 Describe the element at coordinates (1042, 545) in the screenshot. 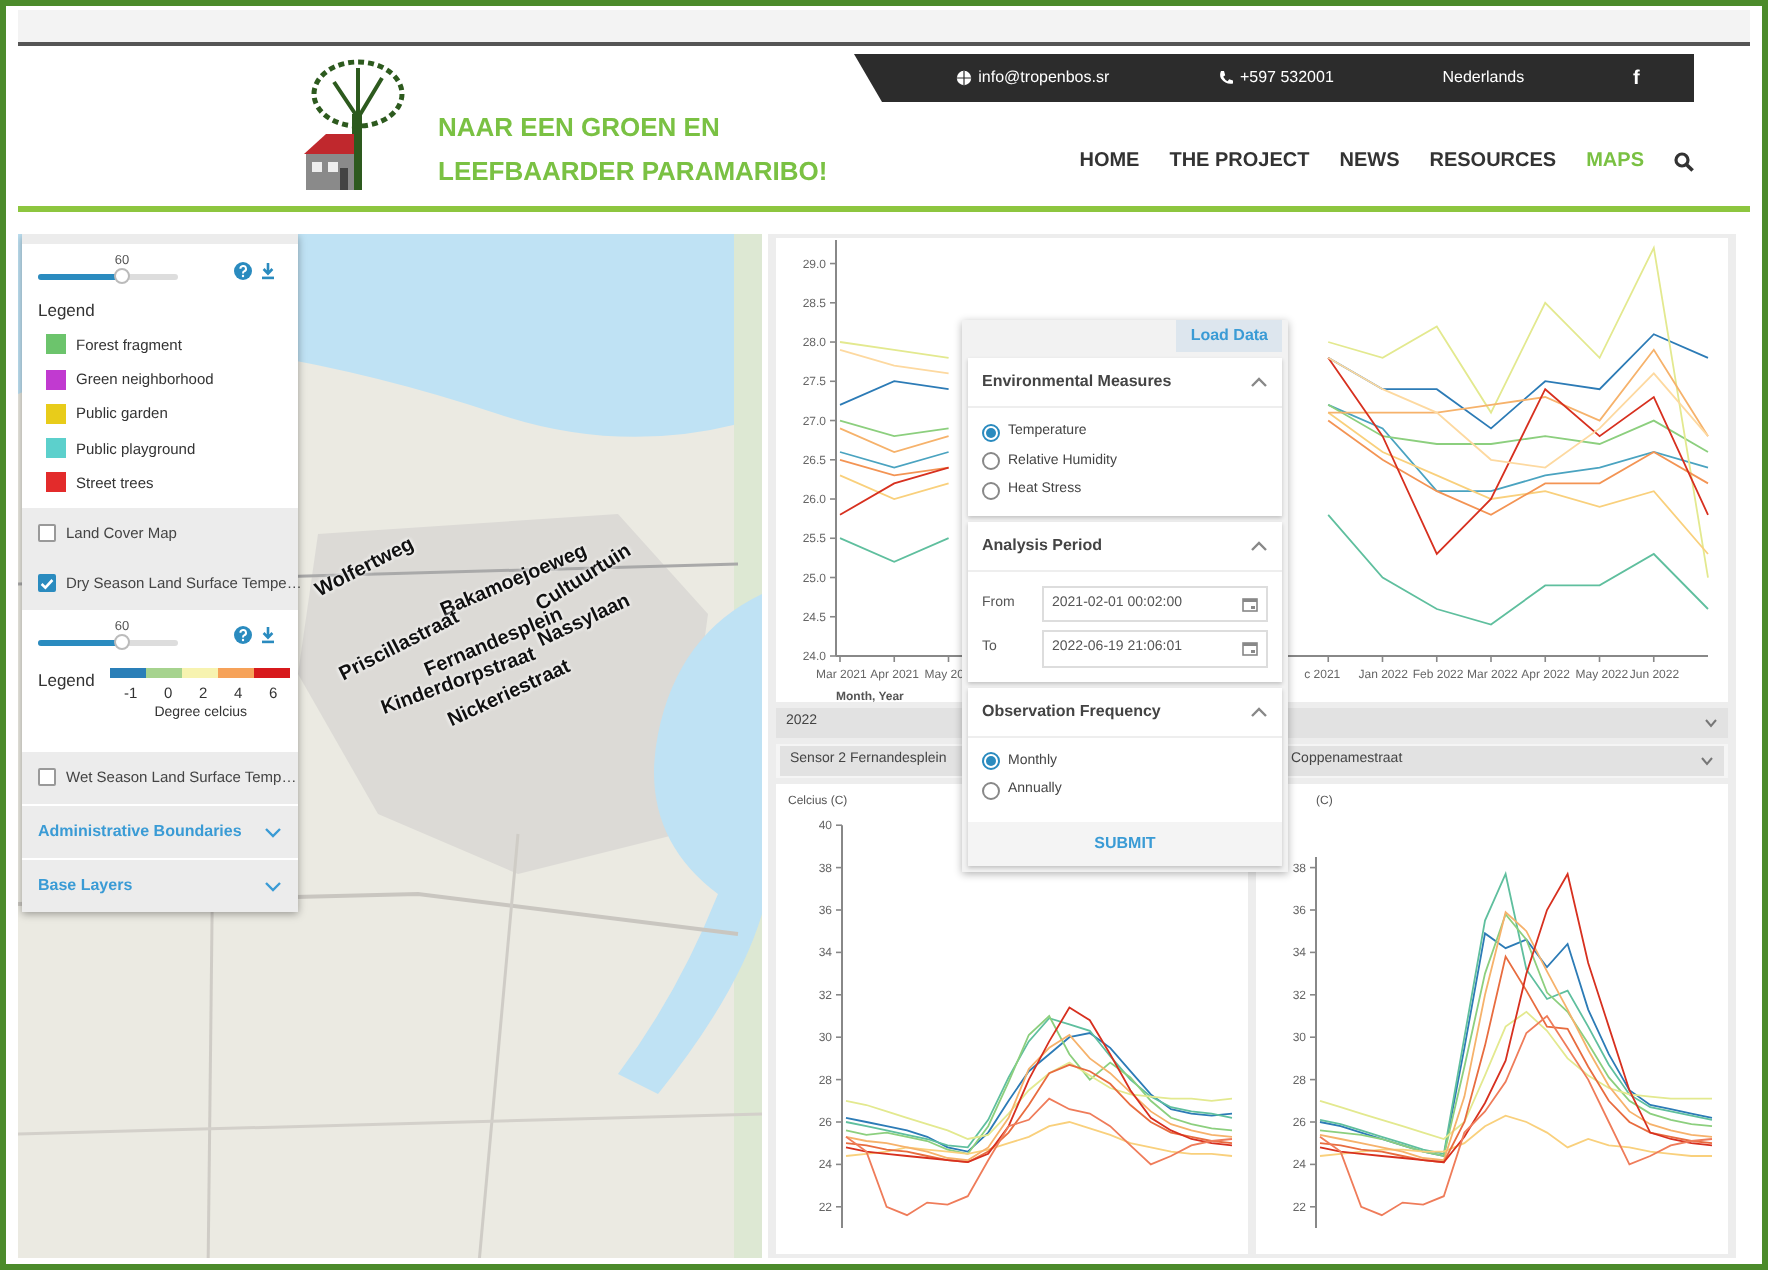

I see `section-title: Analysis Period` at that location.